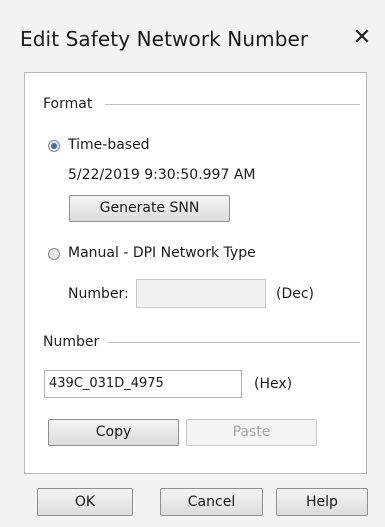 Image resolution: width=385 pixels, height=527 pixels. I want to click on time-based-label: Time-based, so click(109, 145).